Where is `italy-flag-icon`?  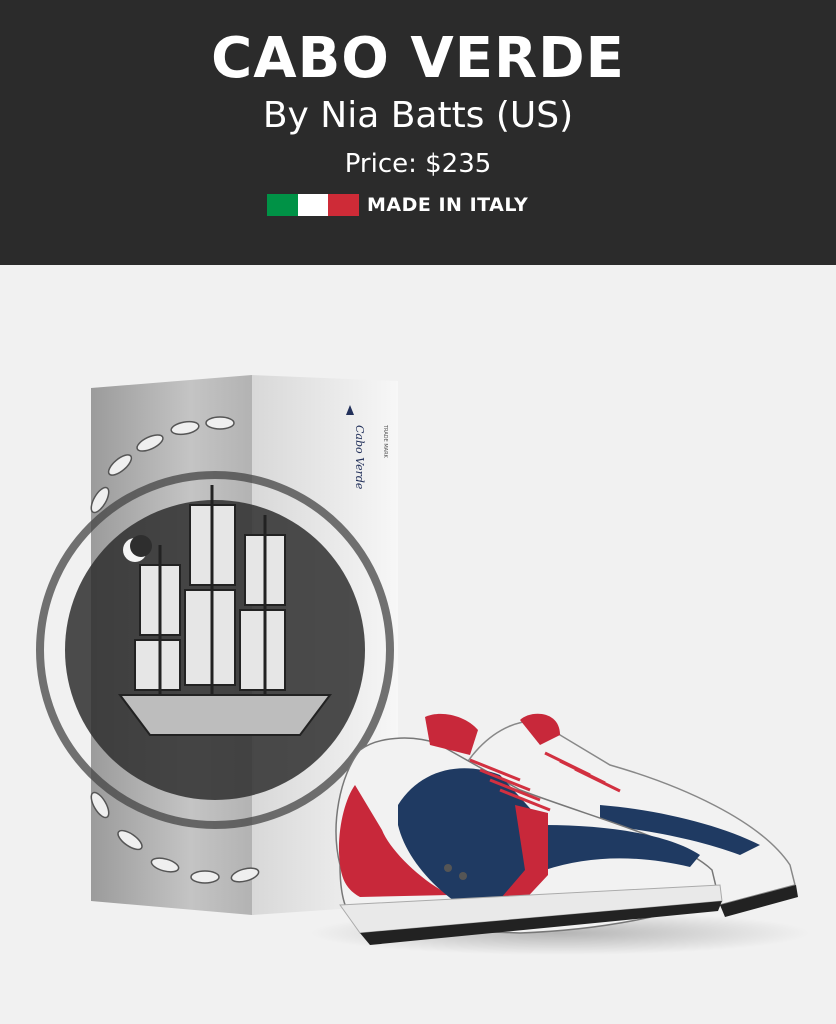
italy-flag-icon is located at coordinates (313, 205).